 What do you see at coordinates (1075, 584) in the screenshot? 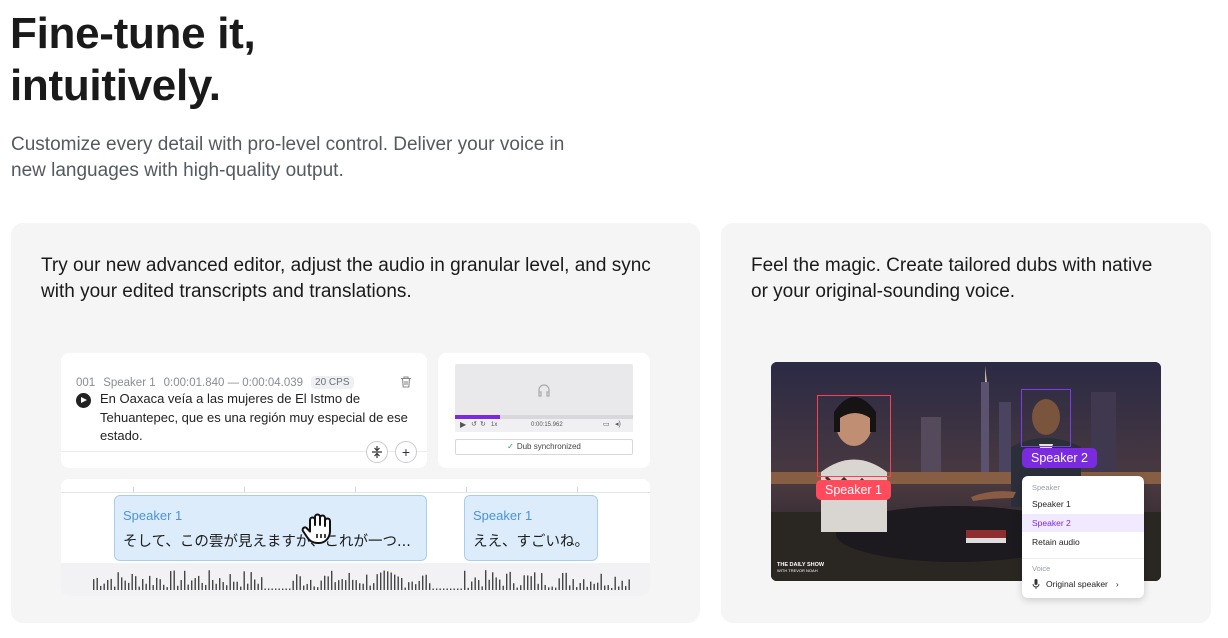
I see `voice-selector: Original speaker ›` at bounding box center [1075, 584].